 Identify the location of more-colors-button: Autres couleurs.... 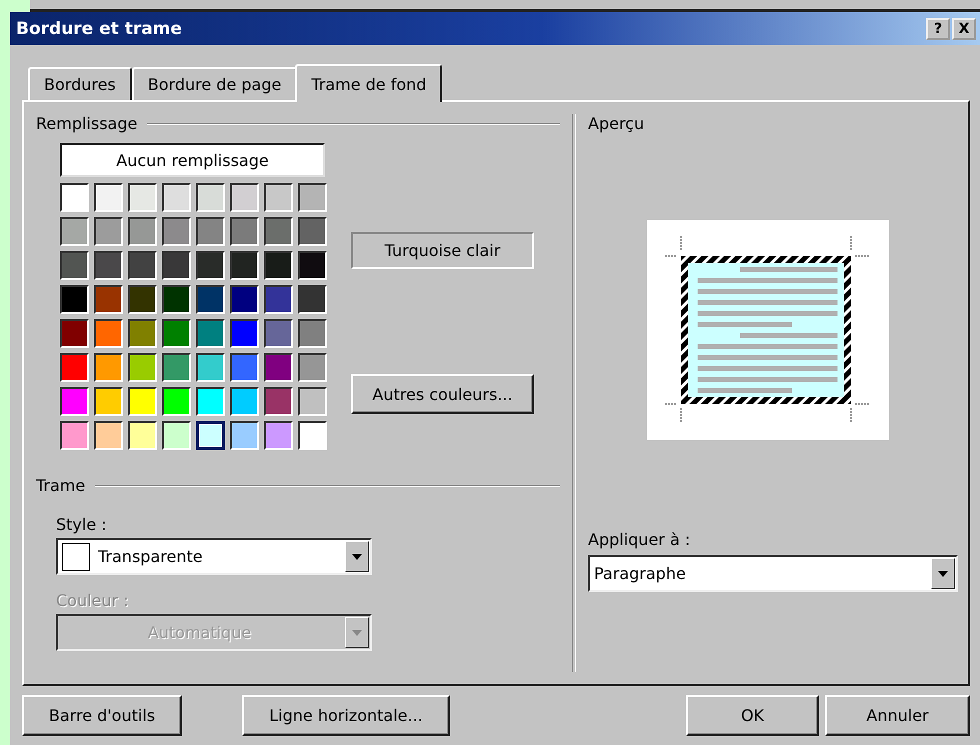
(442, 394).